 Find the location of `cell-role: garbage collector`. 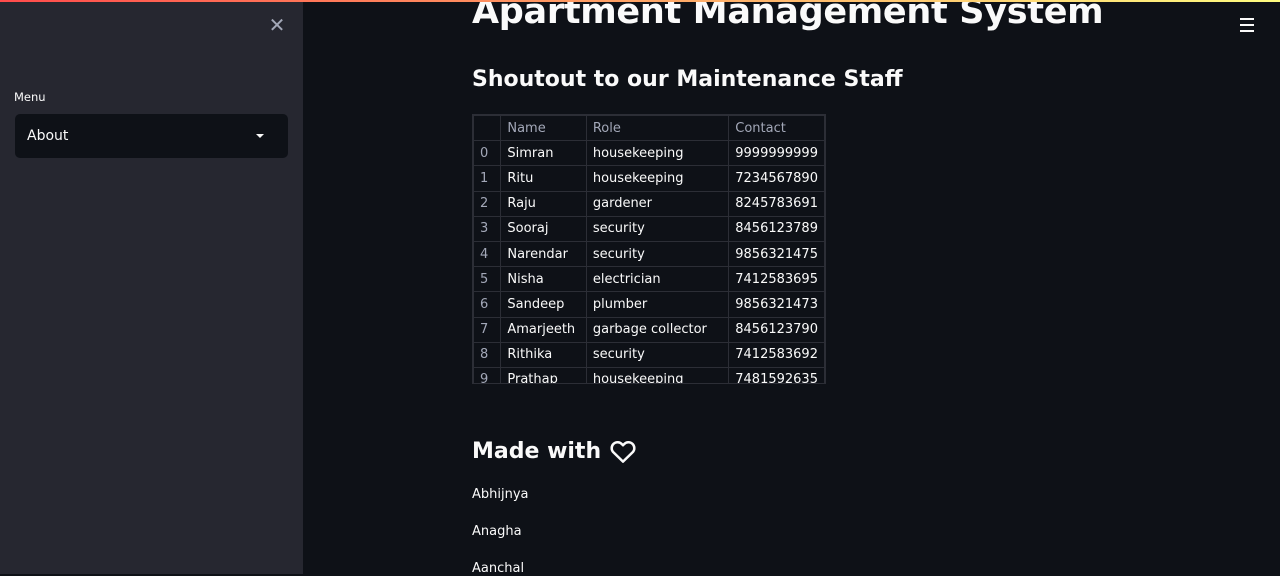

cell-role: garbage collector is located at coordinates (657, 329).